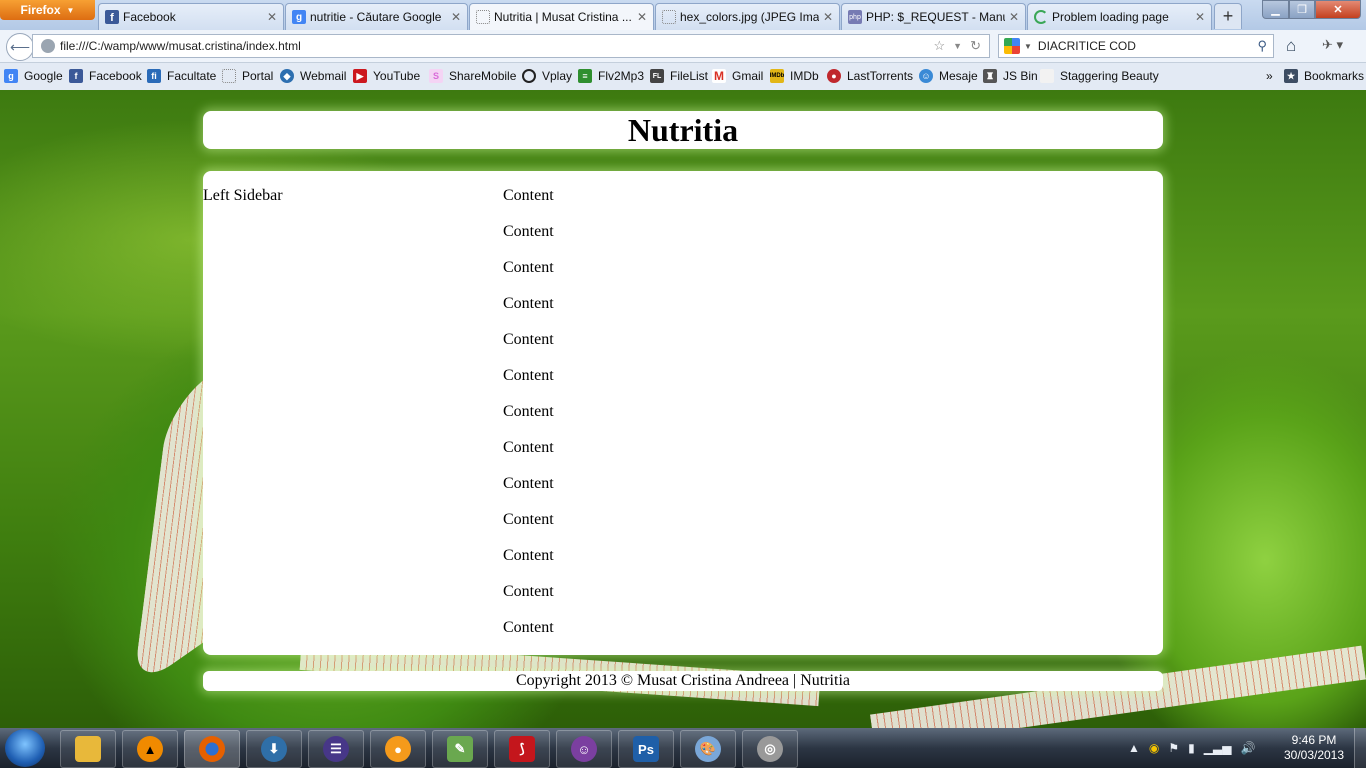 Image resolution: width=1366 pixels, height=768 pixels. I want to click on tab-facebook: f Facebook ✕, so click(191, 16).